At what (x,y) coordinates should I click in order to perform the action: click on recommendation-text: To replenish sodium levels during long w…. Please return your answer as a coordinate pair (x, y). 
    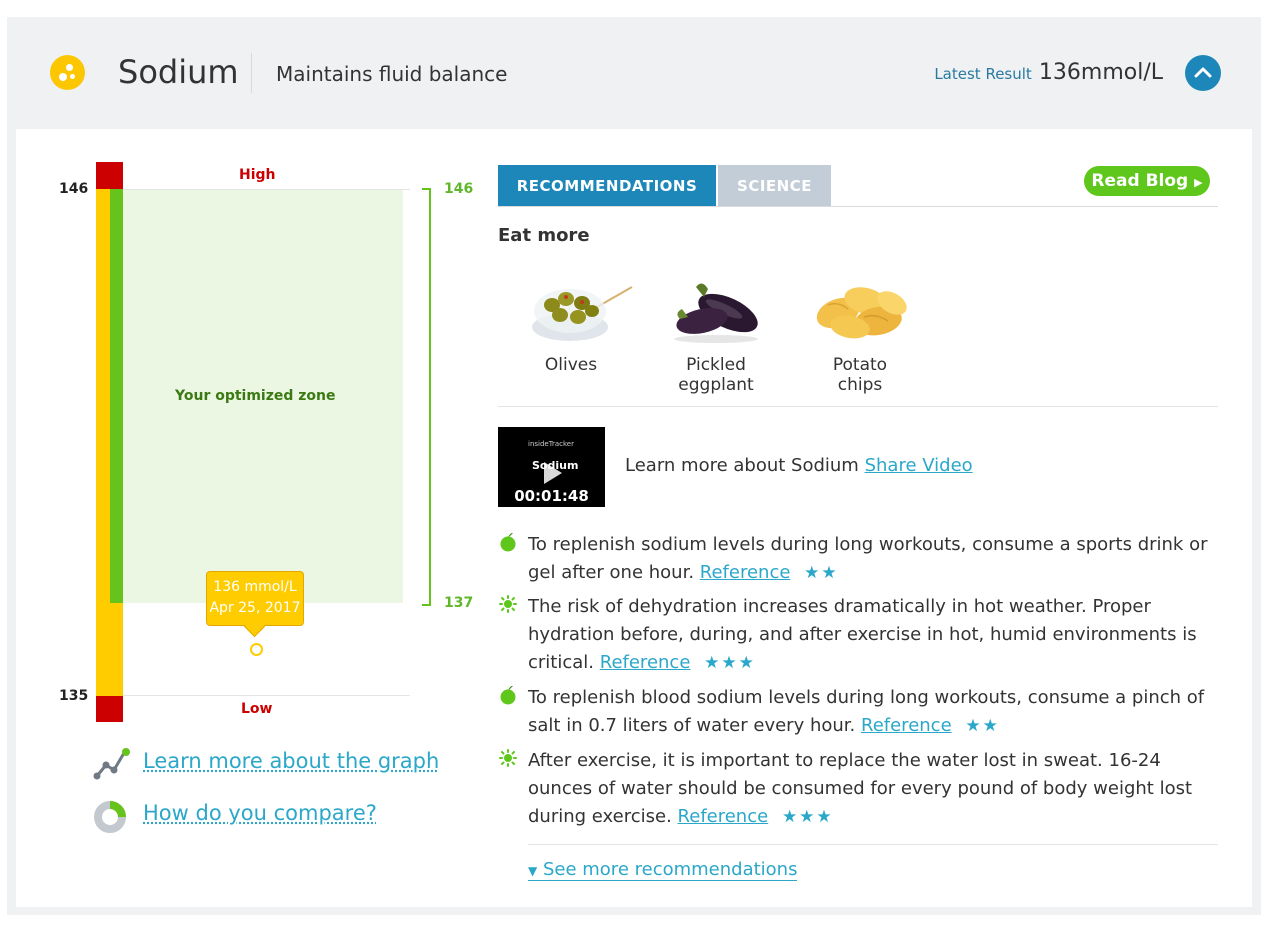
    Looking at the image, I should click on (868, 558).